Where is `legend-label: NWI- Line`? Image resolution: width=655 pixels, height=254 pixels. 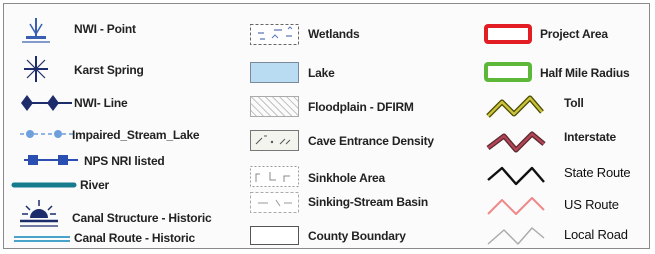 legend-label: NWI- Line is located at coordinates (101, 103).